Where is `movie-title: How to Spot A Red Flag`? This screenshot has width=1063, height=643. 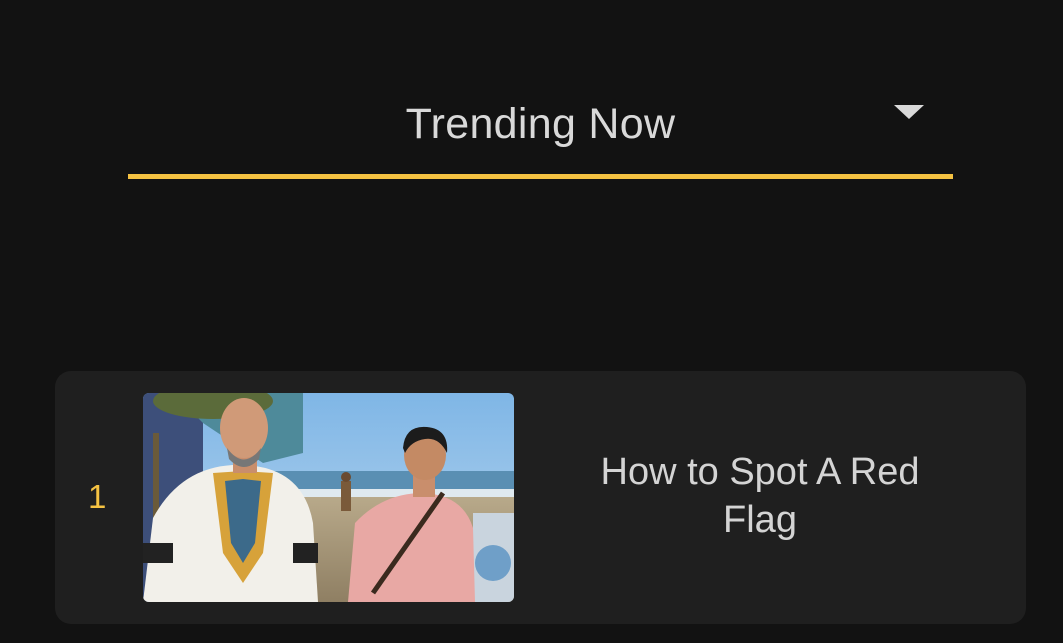 movie-title: How to Spot A Red Flag is located at coordinates (760, 496).